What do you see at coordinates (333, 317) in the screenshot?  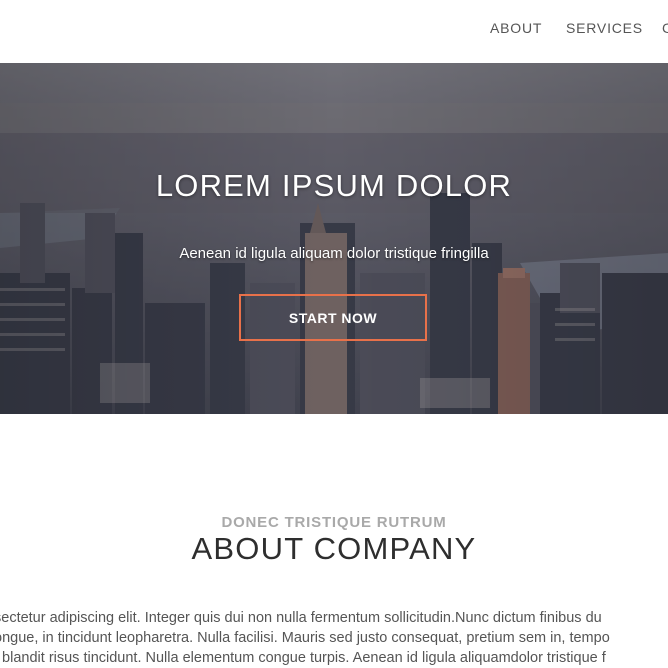 I see `start-now-button: START NOW` at bounding box center [333, 317].